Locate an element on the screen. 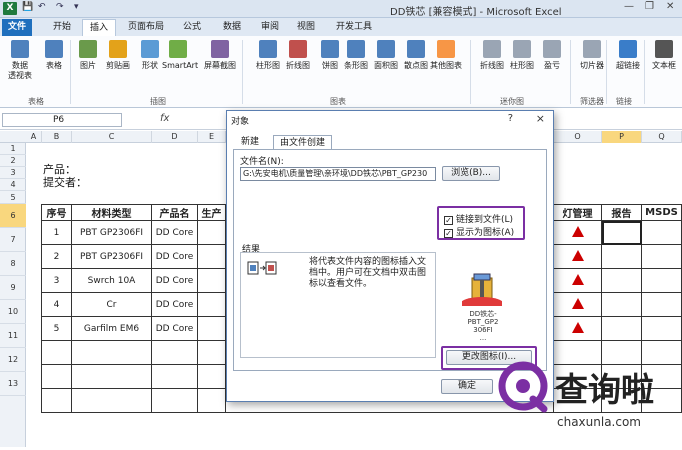  name-box: P6 is located at coordinates (62, 120).